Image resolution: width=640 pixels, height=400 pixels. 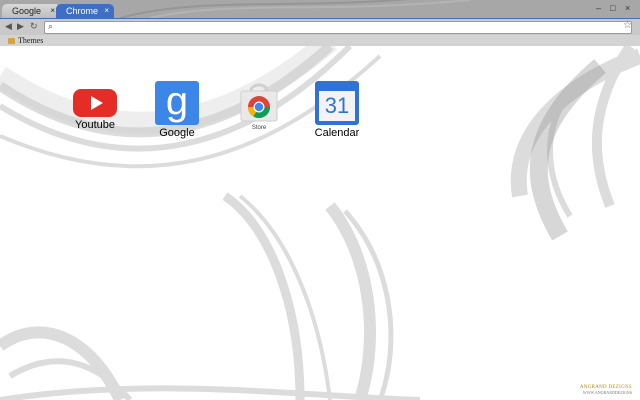 What do you see at coordinates (627, 25) in the screenshot?
I see `bookmark-star-icon: ☆` at bounding box center [627, 25].